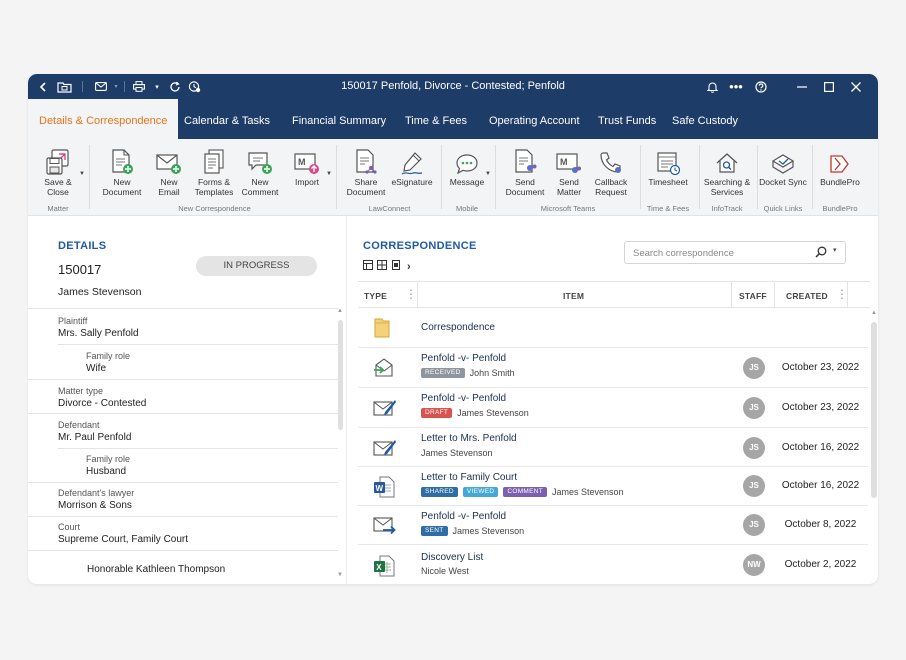 Image resolution: width=906 pixels, height=660 pixels. Describe the element at coordinates (573, 296) in the screenshot. I see `column-item: ITEM` at that location.